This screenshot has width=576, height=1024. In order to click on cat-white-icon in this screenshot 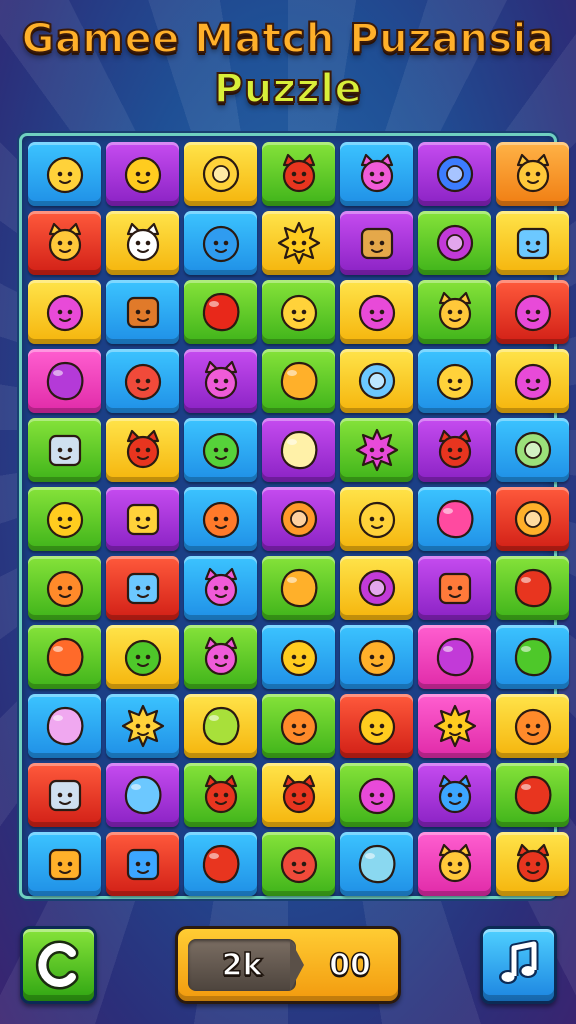, I will do `click(142, 242)`.